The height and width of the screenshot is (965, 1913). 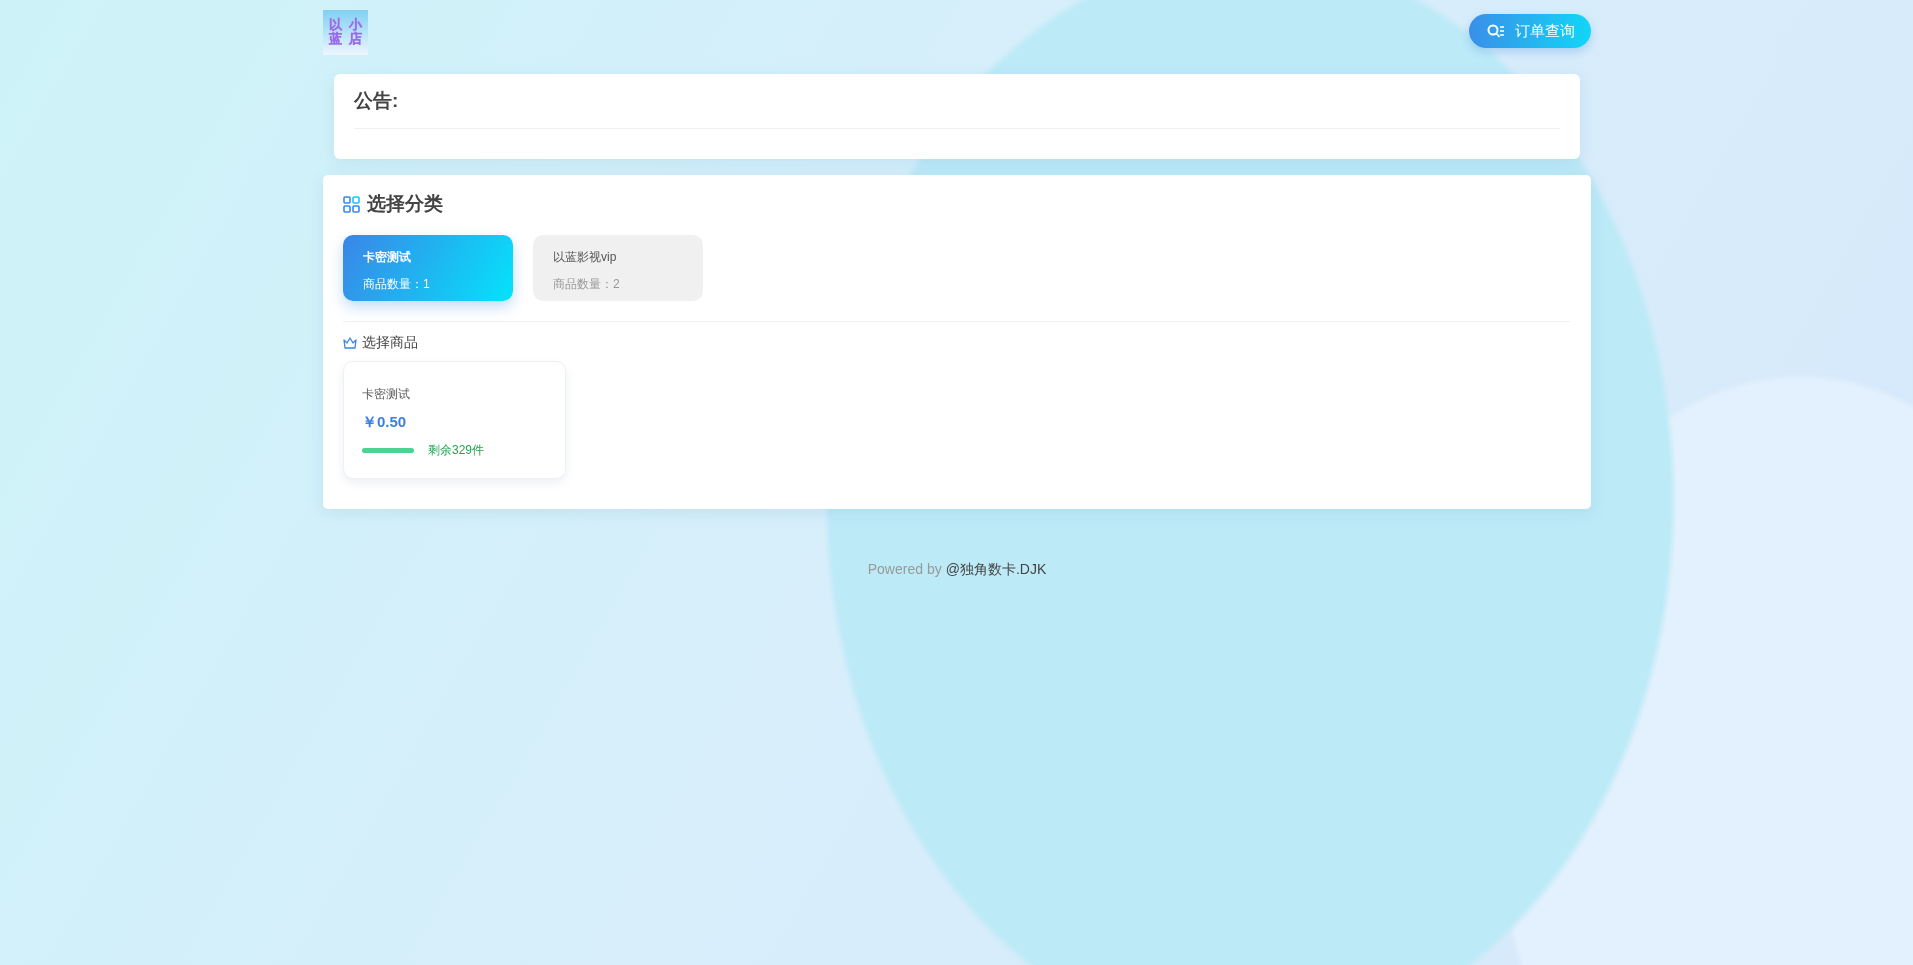 I want to click on notice-title: 公告:, so click(x=376, y=101).